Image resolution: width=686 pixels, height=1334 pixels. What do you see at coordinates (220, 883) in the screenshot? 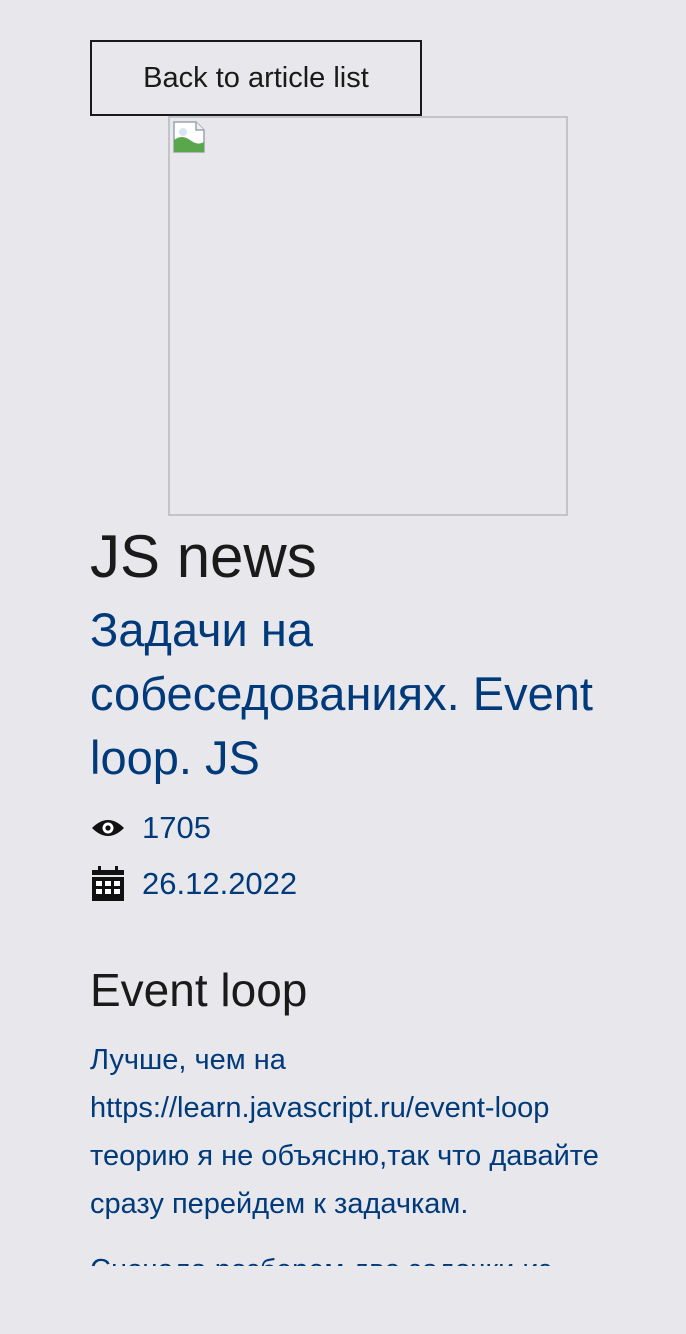
I see `publish-date: 26.12.2022` at bounding box center [220, 883].